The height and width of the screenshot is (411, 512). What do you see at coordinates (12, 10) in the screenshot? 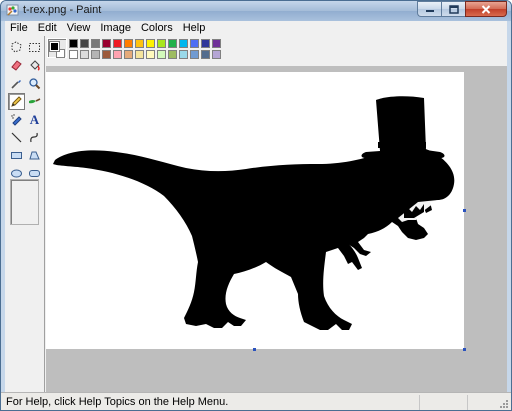
I see `paint-app-icon` at bounding box center [12, 10].